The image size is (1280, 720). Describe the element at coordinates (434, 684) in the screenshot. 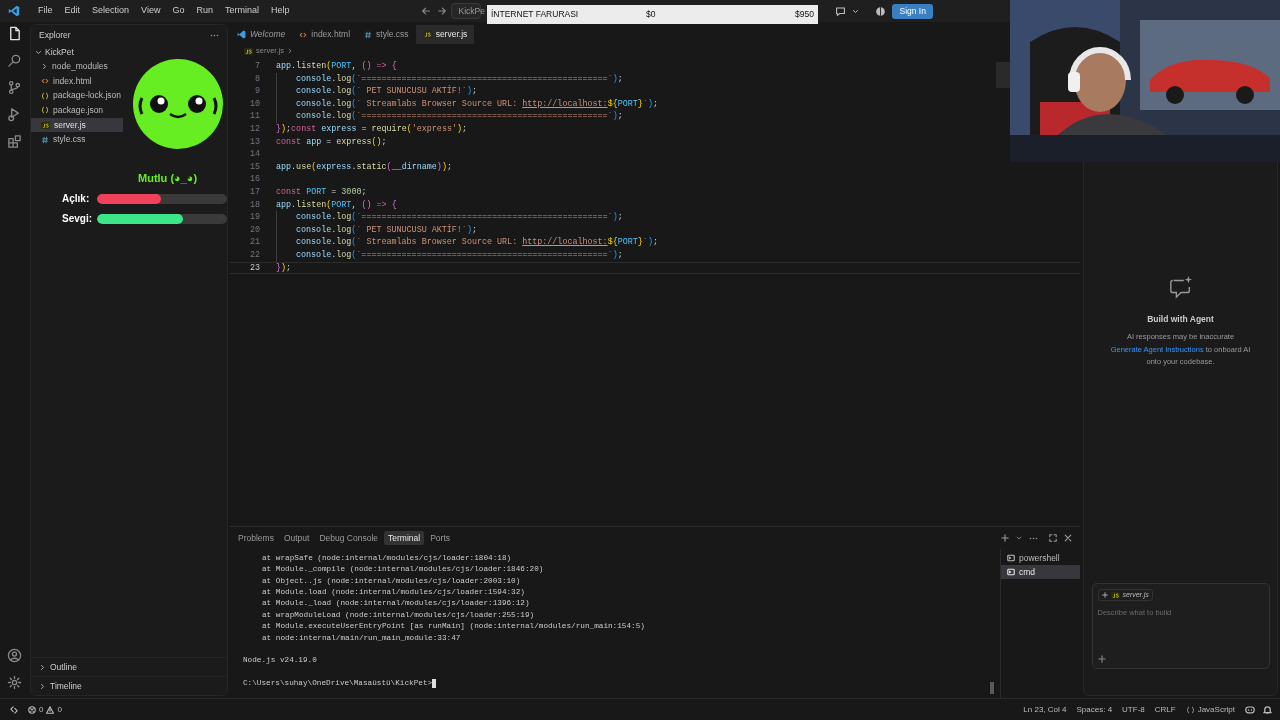

I see `text-cursor` at that location.